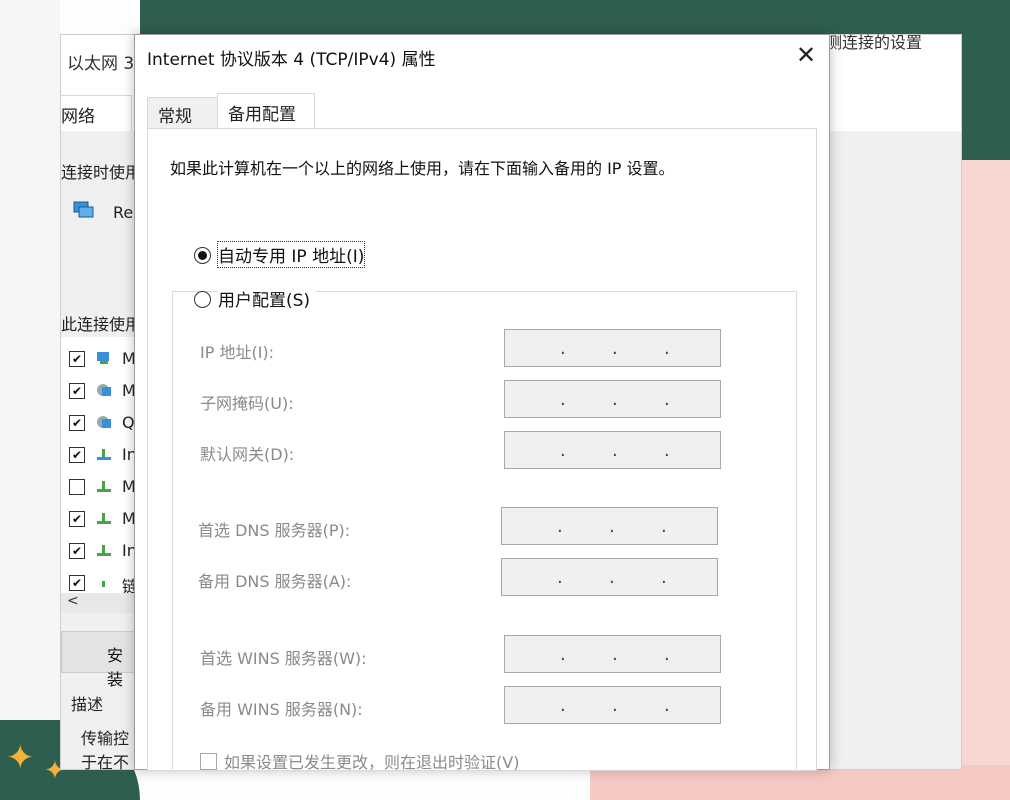 The width and height of the screenshot is (1010, 800). What do you see at coordinates (275, 581) in the screenshot?
I see `alternate-dns-label: 备用 DNS 服务器(A):` at bounding box center [275, 581].